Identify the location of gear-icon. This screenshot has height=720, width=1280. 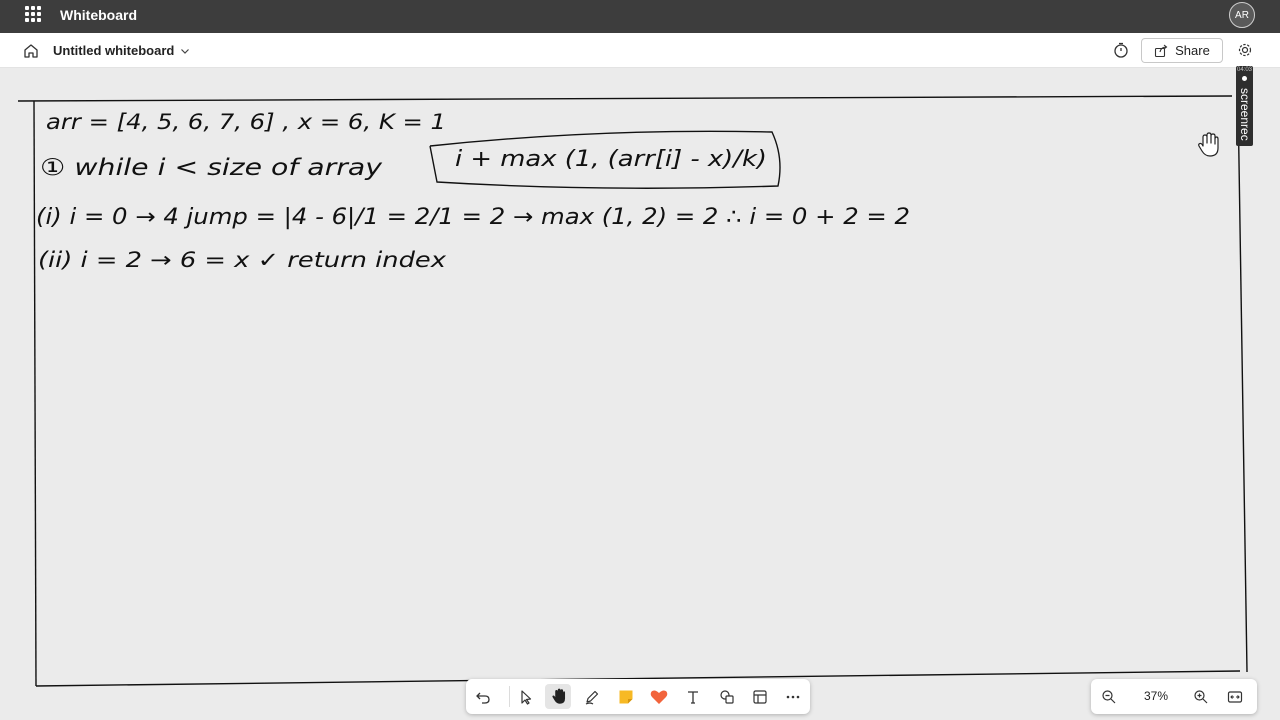
(1245, 50).